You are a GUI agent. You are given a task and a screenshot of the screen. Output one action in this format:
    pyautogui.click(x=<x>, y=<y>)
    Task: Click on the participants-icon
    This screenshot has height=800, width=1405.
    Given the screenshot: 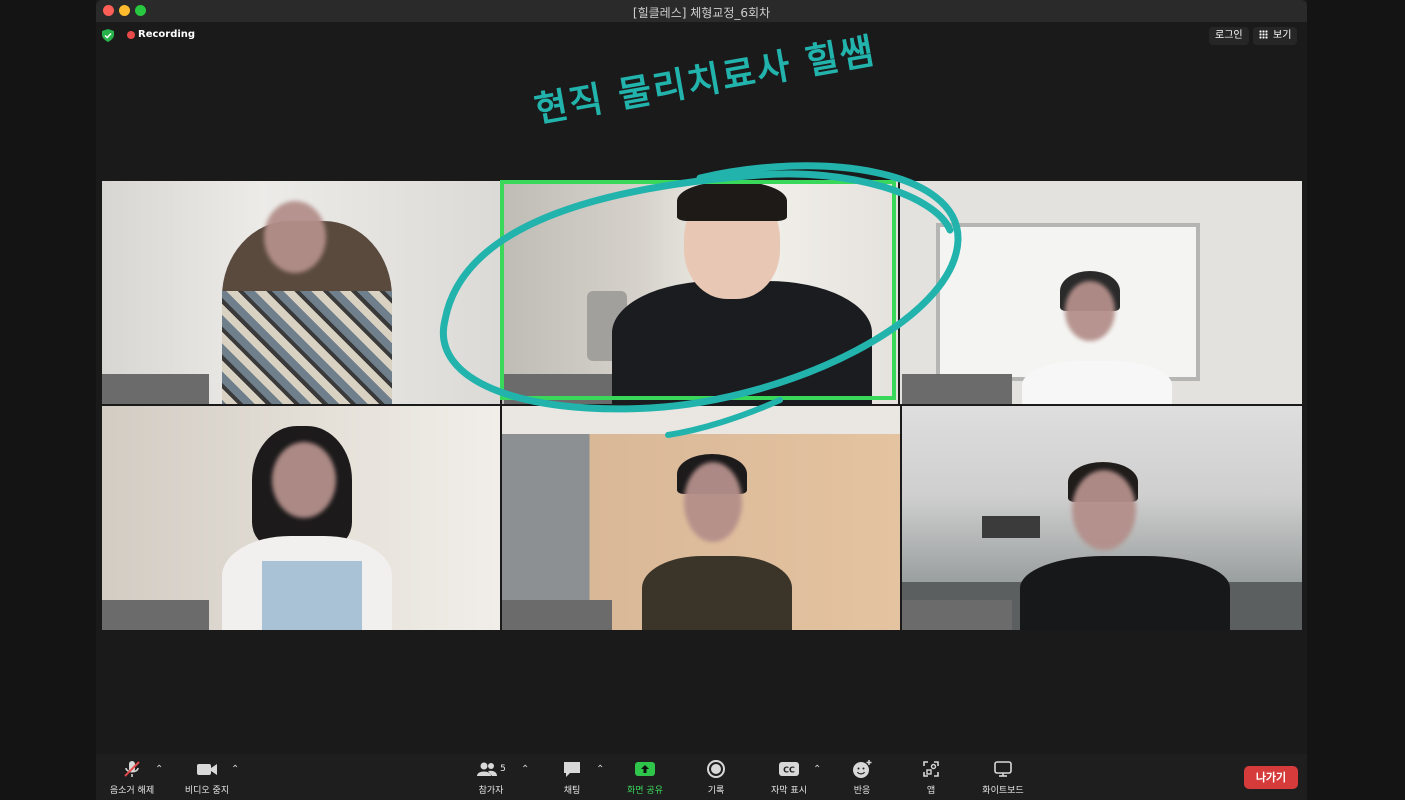 What is the action you would take?
    pyautogui.click(x=487, y=769)
    